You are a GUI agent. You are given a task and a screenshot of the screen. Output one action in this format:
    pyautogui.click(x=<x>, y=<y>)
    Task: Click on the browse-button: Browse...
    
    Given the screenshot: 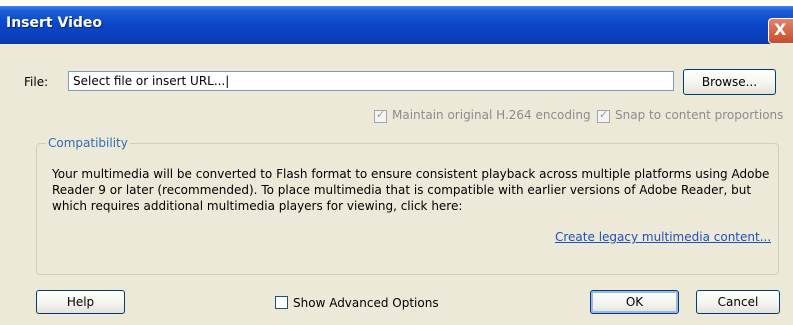 What is the action you would take?
    pyautogui.click(x=729, y=82)
    